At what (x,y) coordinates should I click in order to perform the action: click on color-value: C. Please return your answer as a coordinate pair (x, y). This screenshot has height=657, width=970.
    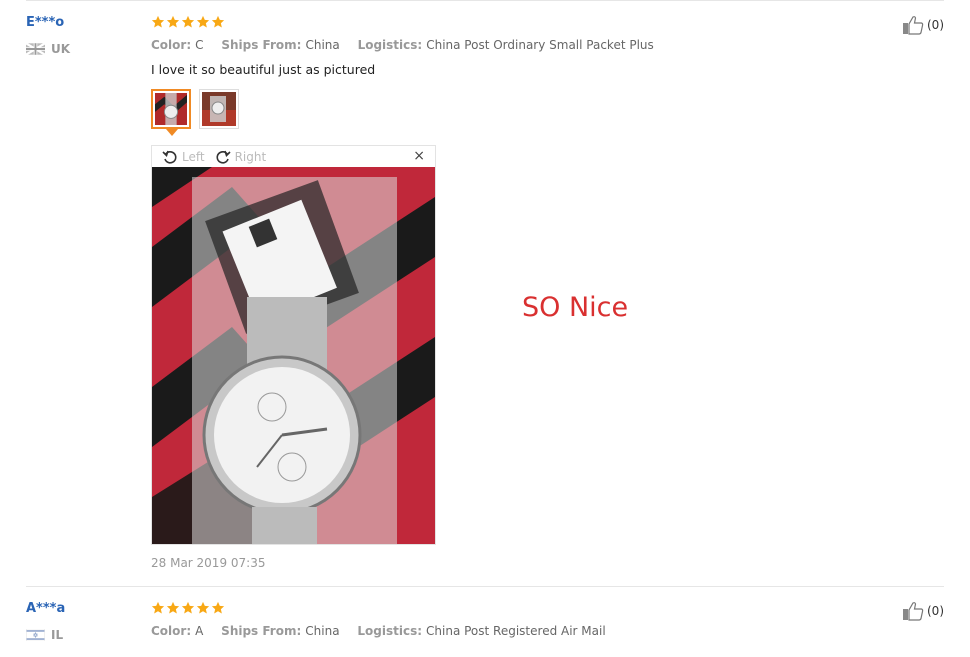
    Looking at the image, I should click on (199, 45).